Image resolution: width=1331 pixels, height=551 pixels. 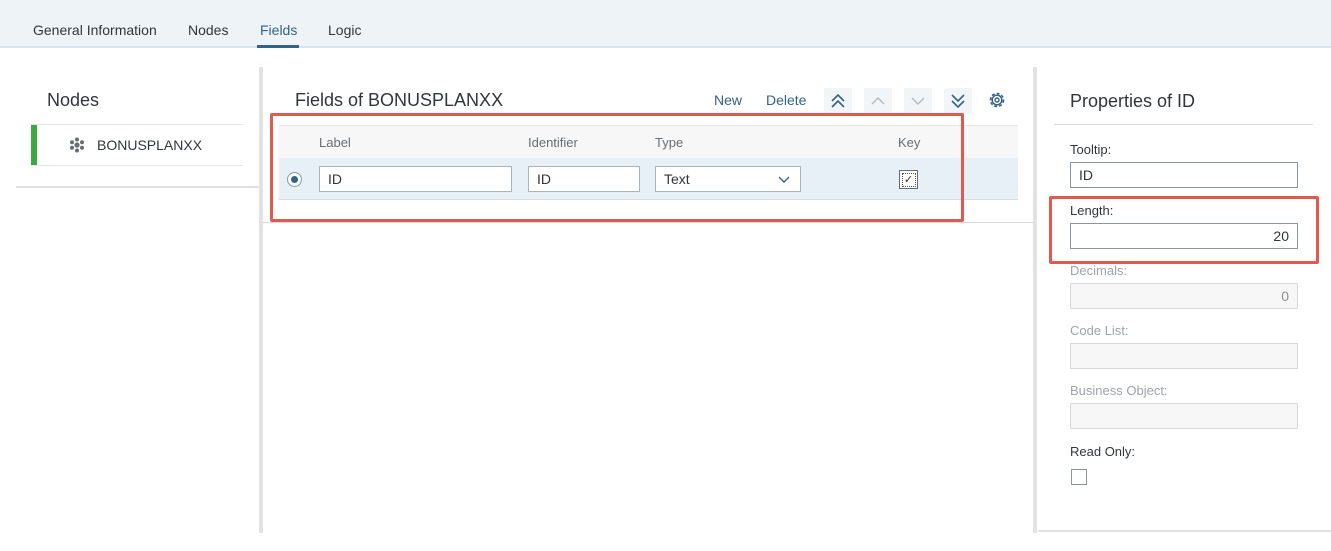 I want to click on read-only-label: Read Only:, so click(x=1103, y=451).